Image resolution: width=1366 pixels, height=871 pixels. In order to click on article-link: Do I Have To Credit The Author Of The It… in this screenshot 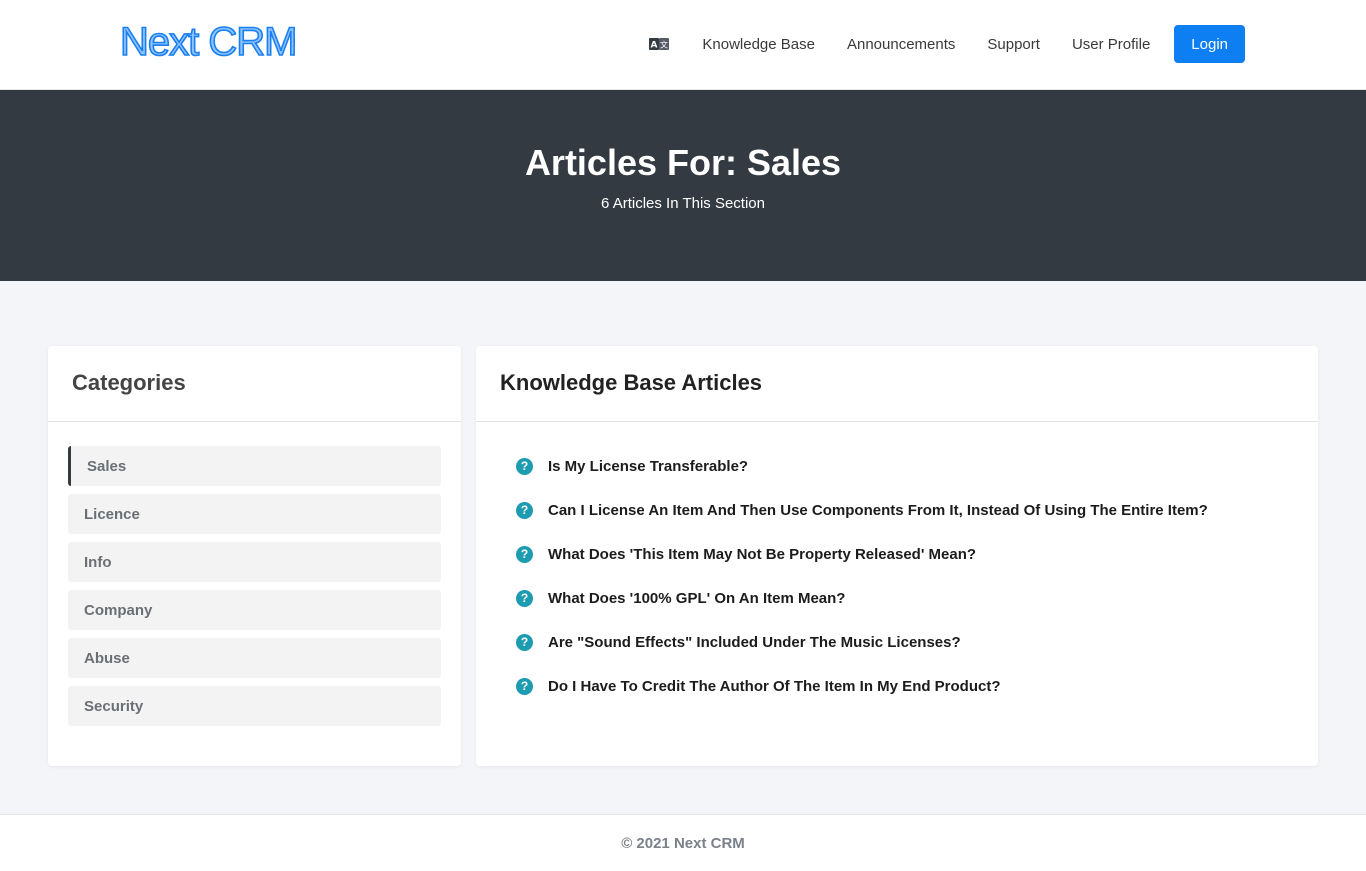, I will do `click(774, 686)`.